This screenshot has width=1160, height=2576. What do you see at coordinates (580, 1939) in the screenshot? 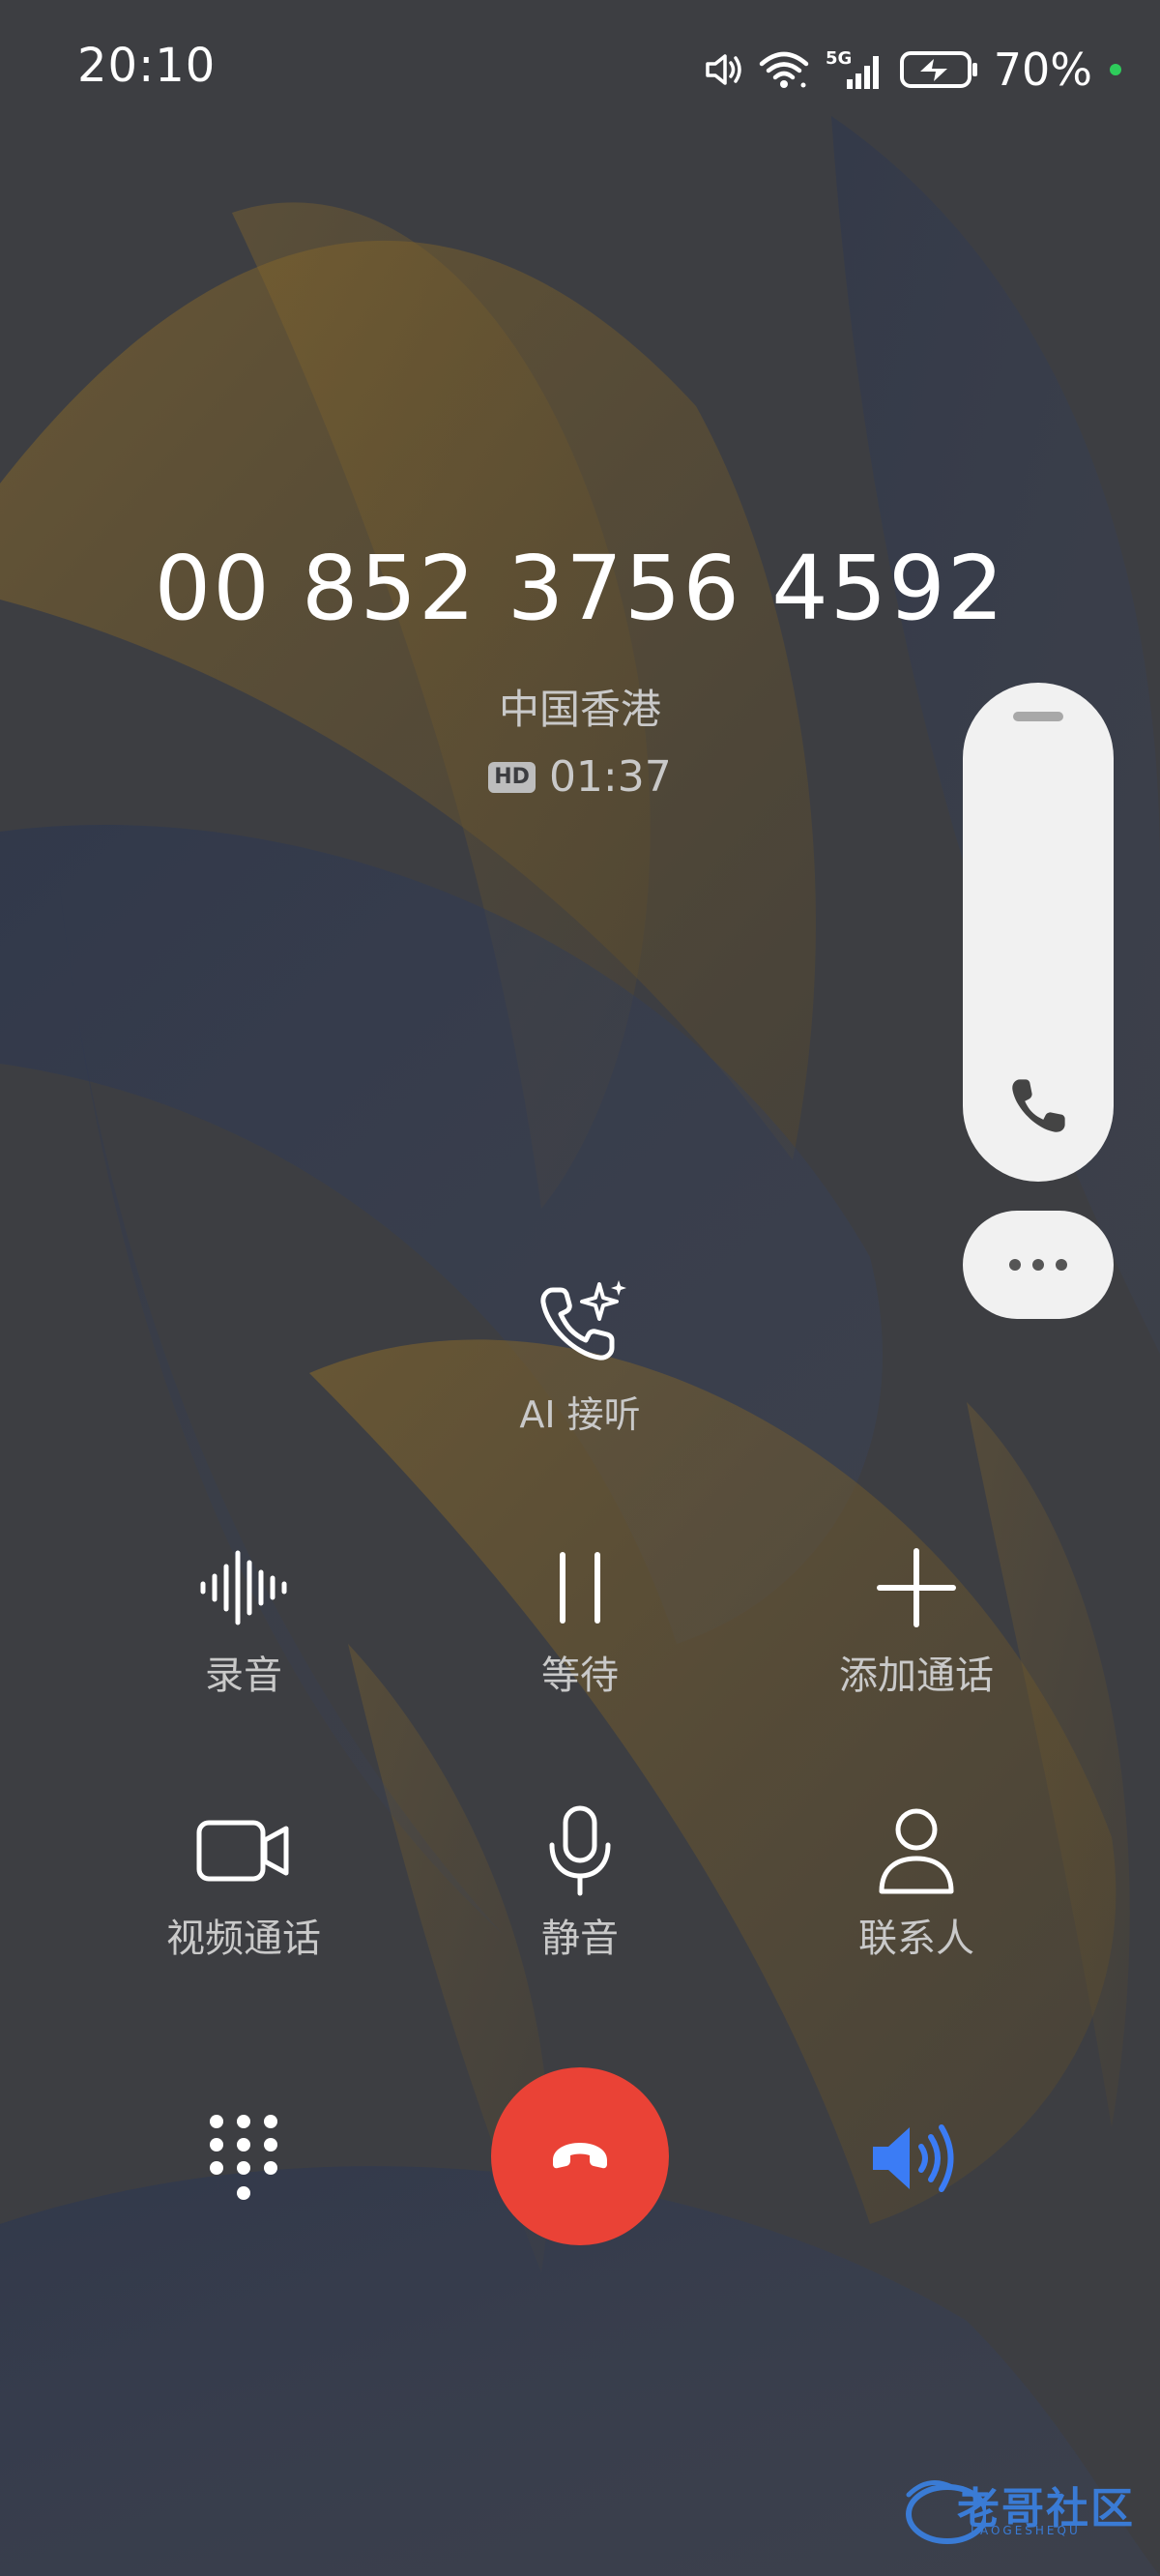
I see `mute-label: 静音` at bounding box center [580, 1939].